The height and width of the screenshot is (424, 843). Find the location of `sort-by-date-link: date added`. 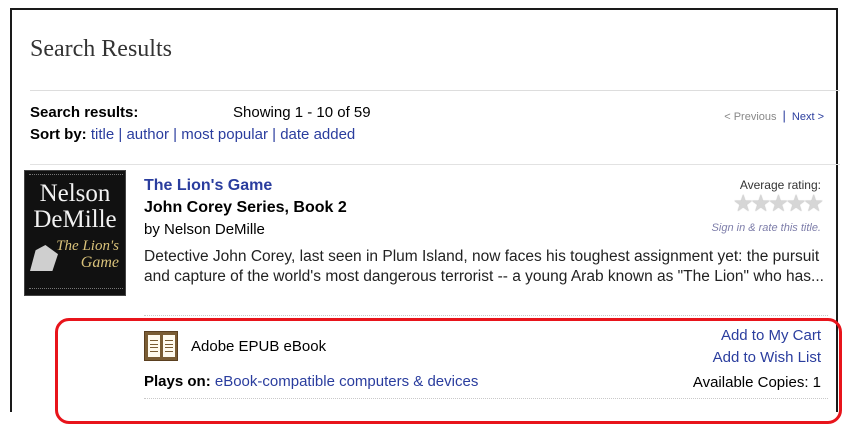

sort-by-date-link: date added is located at coordinates (317, 134).